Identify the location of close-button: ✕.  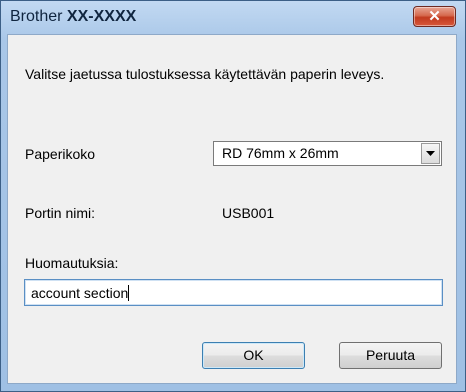
(434, 16).